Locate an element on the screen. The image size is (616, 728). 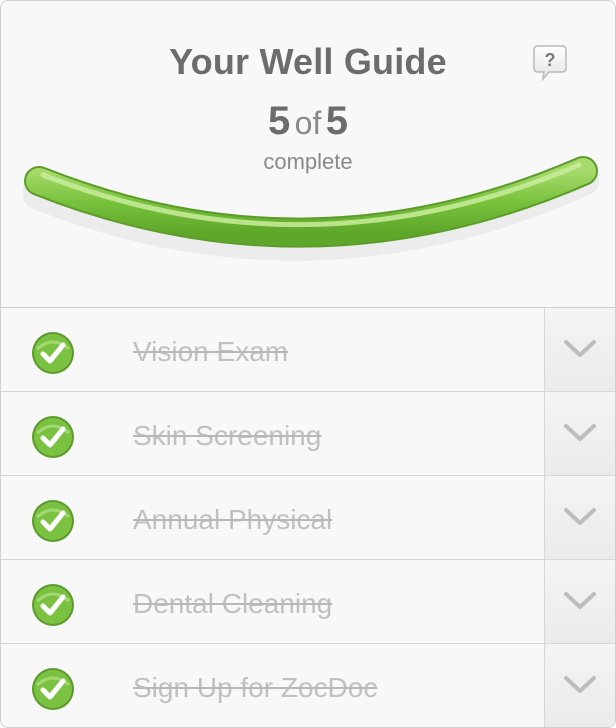
help-icon: ? is located at coordinates (550, 63).